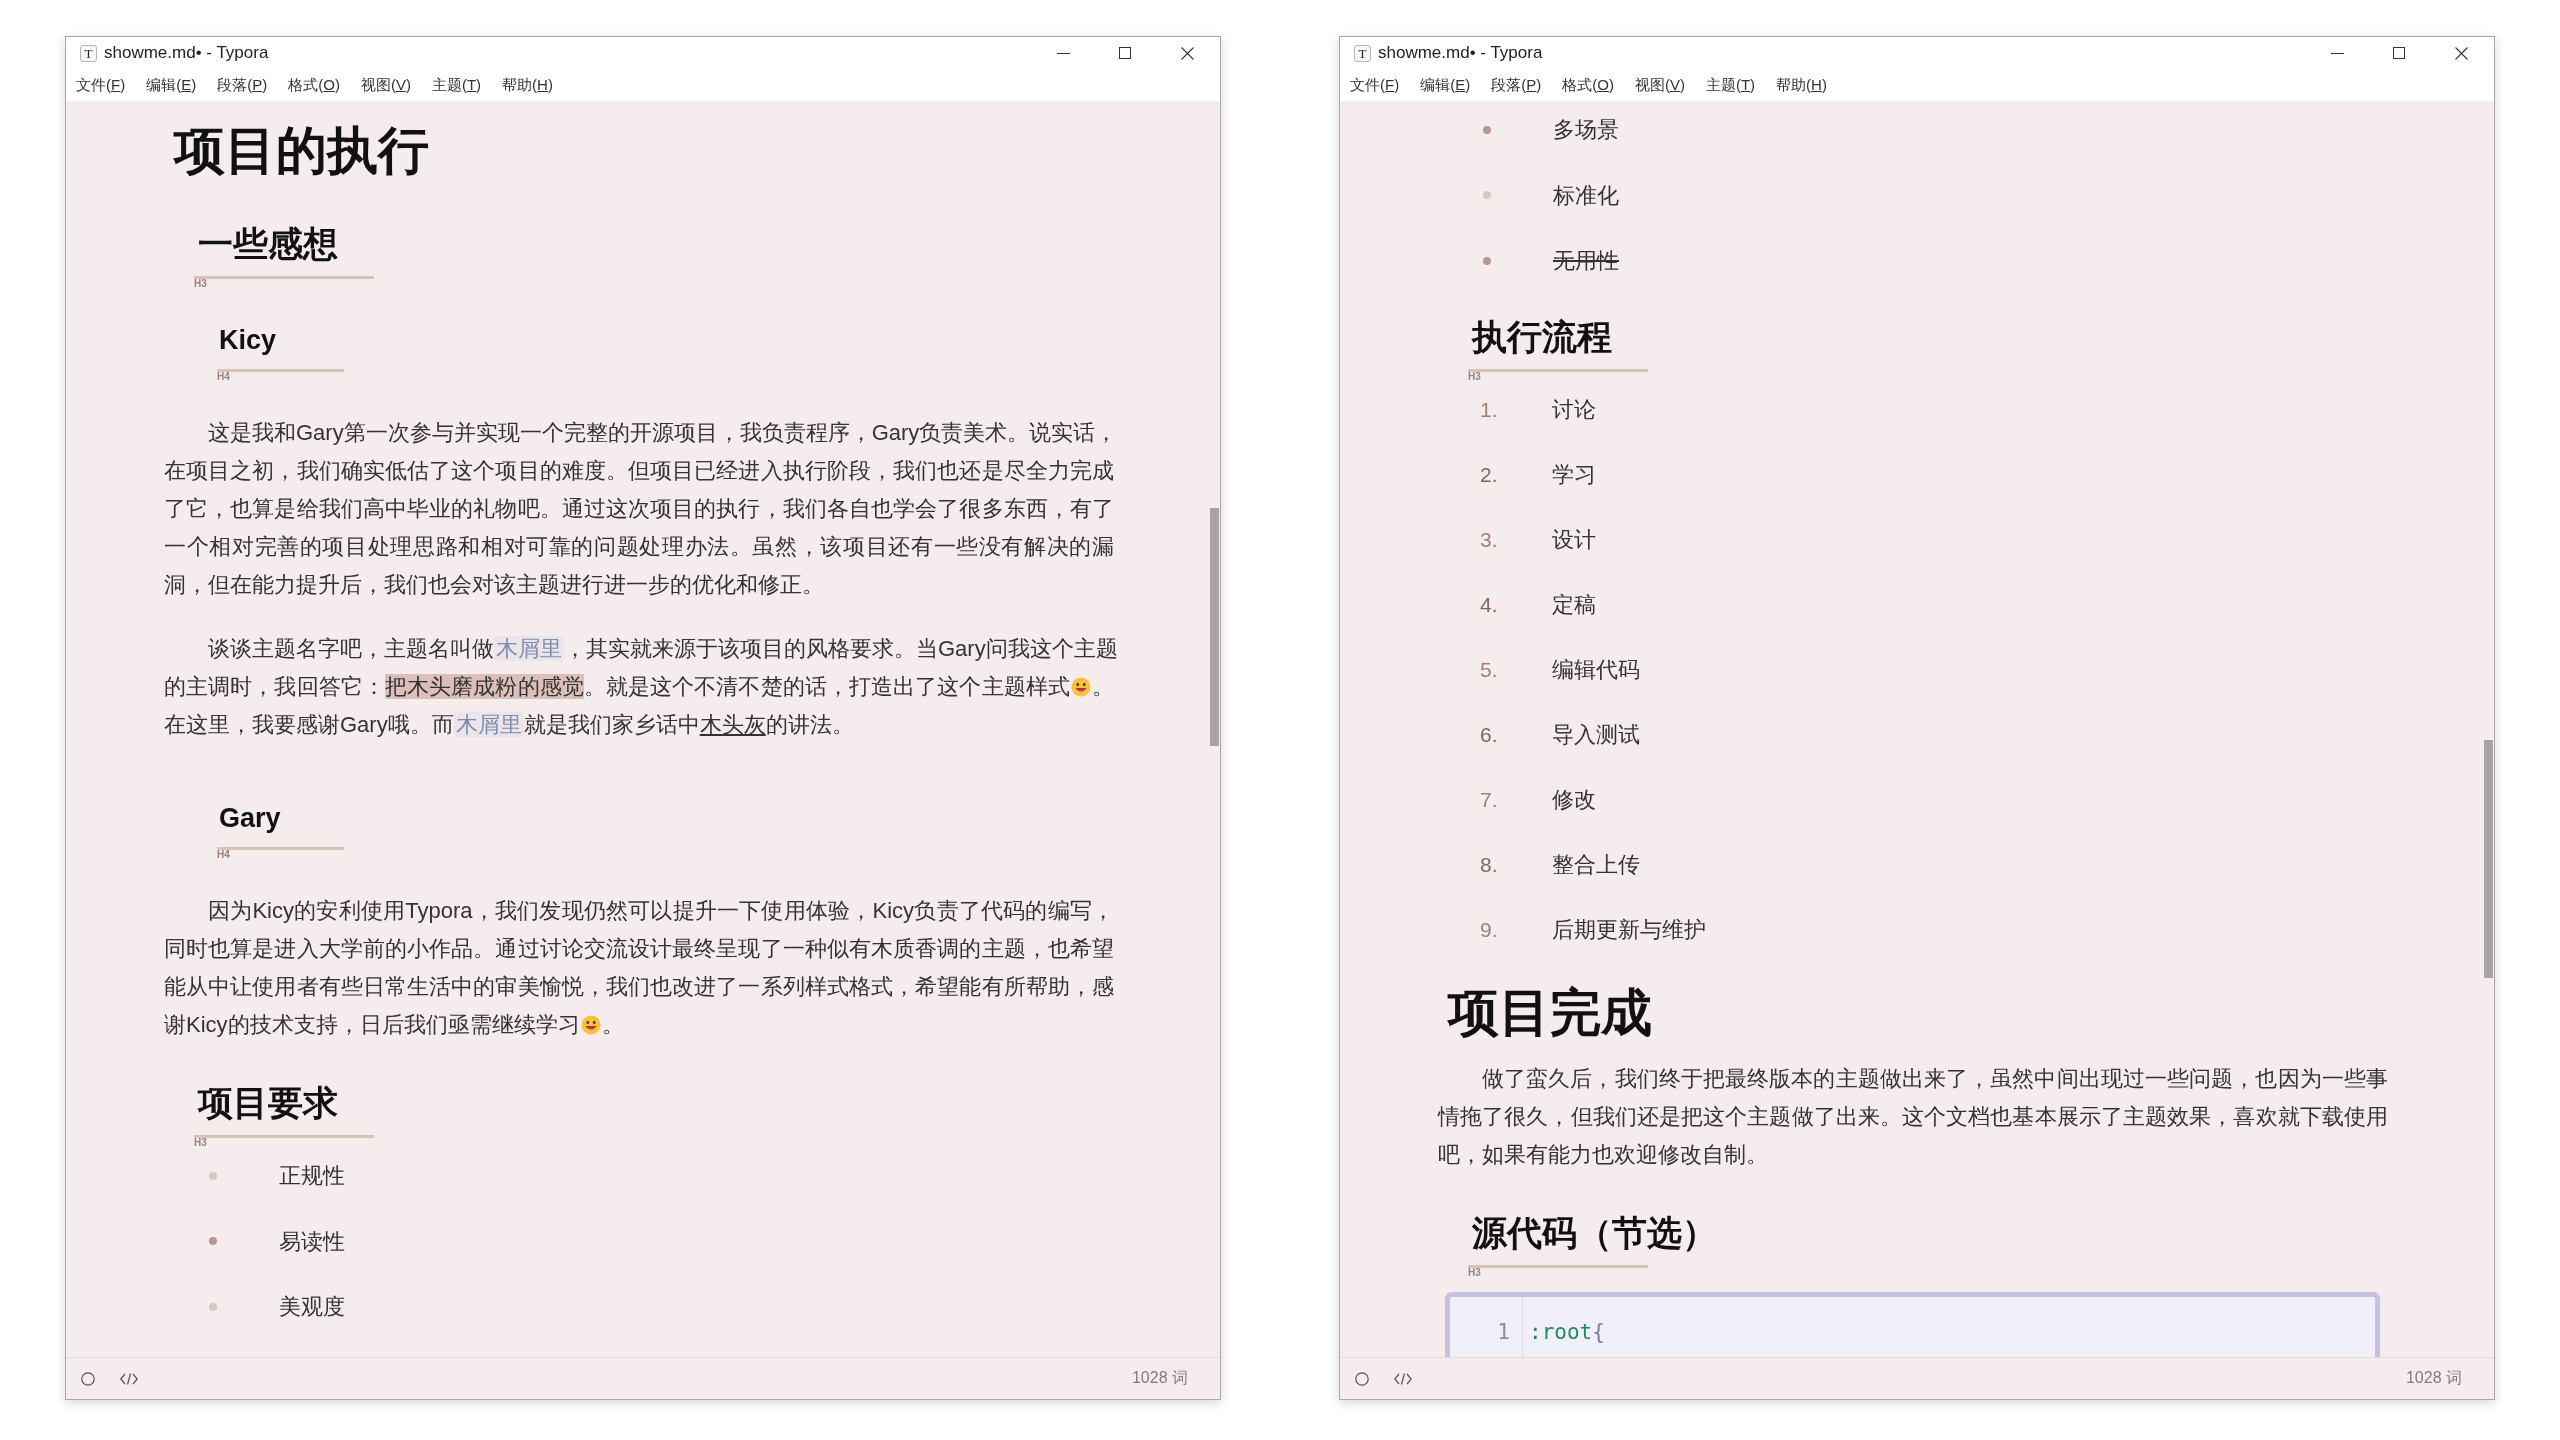 Image resolution: width=2560 pixels, height=1440 pixels. Describe the element at coordinates (1594, 1233) in the screenshot. I see `heading: 源代码（节选）` at that location.